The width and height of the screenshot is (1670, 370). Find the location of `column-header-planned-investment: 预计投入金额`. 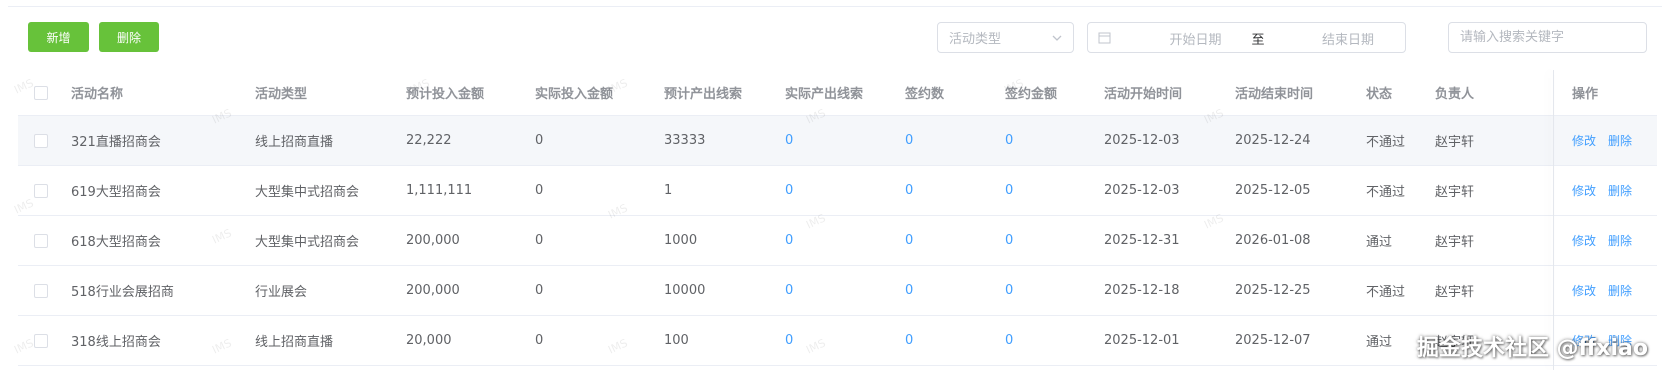

column-header-planned-investment: 预计投入金额 is located at coordinates (445, 94).